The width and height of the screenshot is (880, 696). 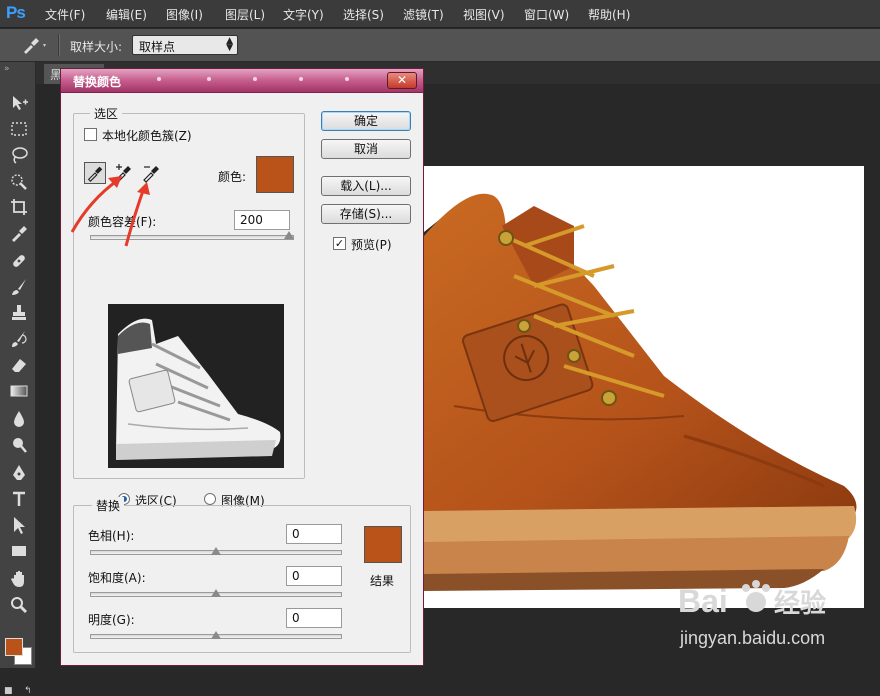 What do you see at coordinates (210, 499) in the screenshot?
I see `mode-image-radio` at bounding box center [210, 499].